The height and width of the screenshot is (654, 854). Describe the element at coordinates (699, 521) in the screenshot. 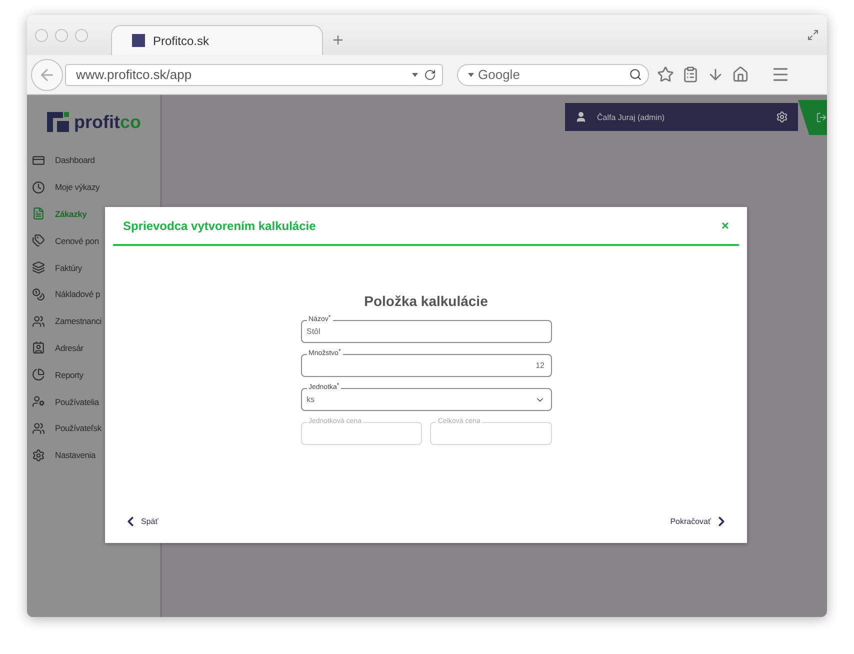

I see `continue-link: Pokračovať` at that location.